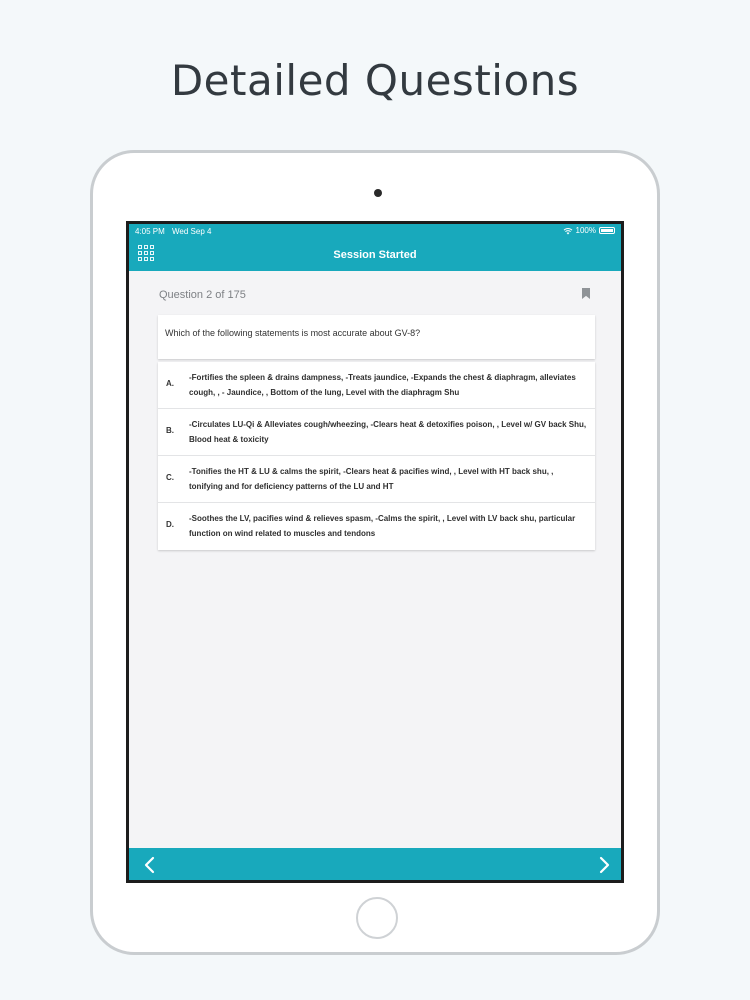 The width and height of the screenshot is (750, 1000). Describe the element at coordinates (192, 231) in the screenshot. I see `status-date: Wed Sep 4` at that location.